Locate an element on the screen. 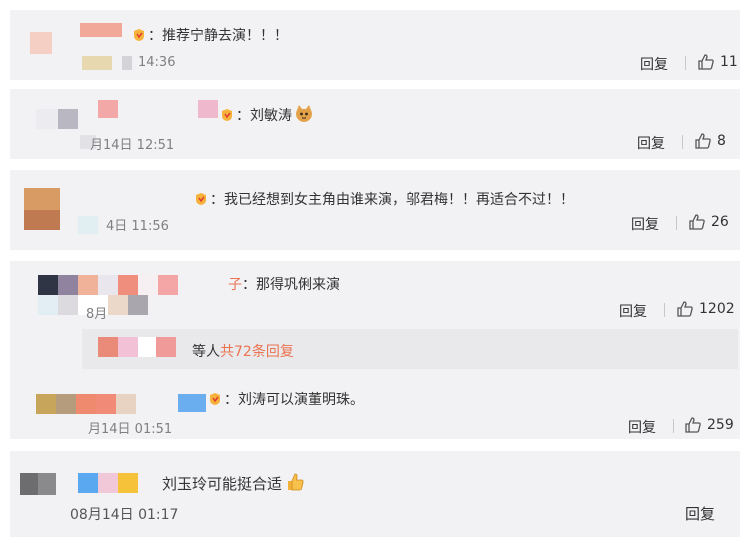  view-all-replies-link: 共72条回复 is located at coordinates (257, 352).